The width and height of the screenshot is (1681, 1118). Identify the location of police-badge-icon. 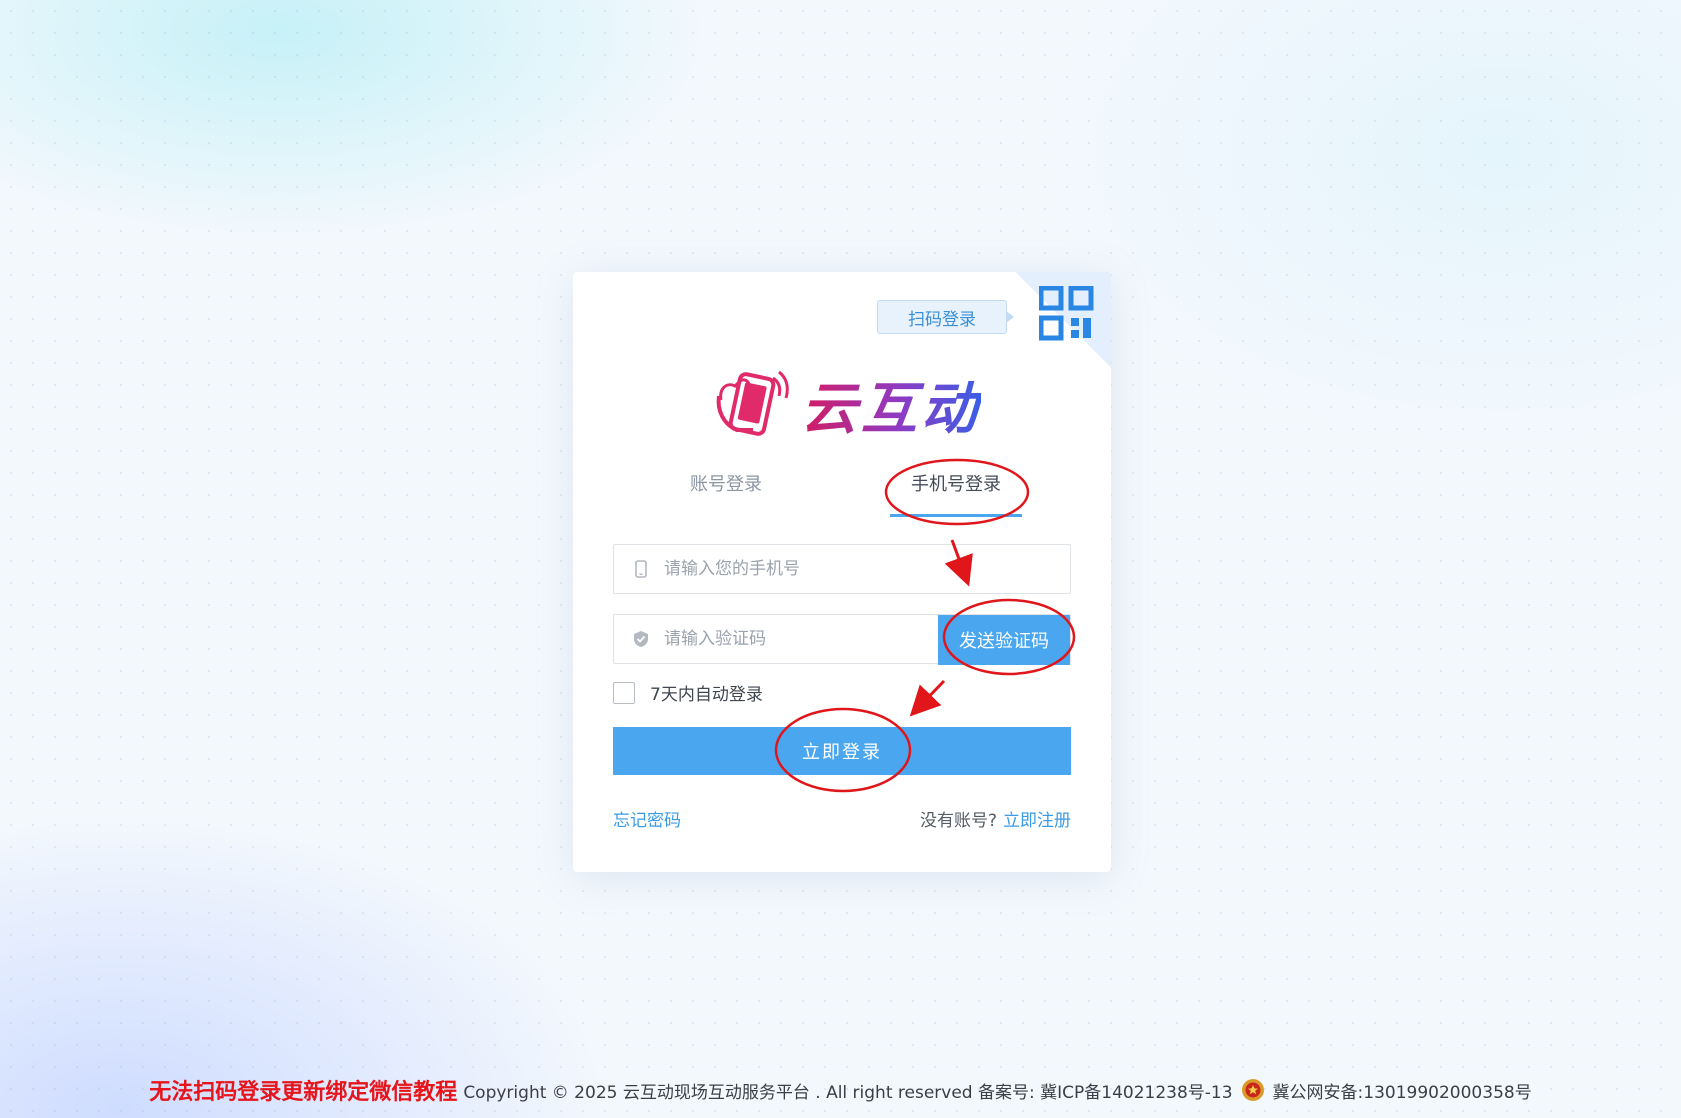
(1253, 1090).